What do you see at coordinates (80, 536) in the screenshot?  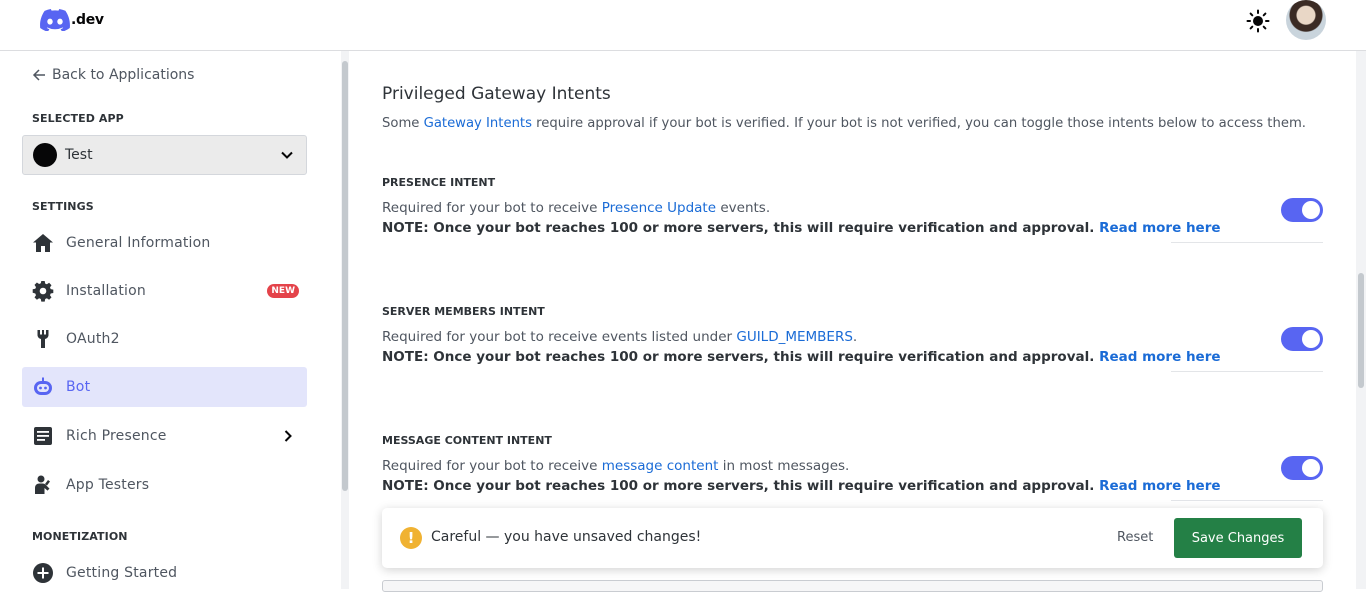 I see `monetization-heading: MONETIZATION` at bounding box center [80, 536].